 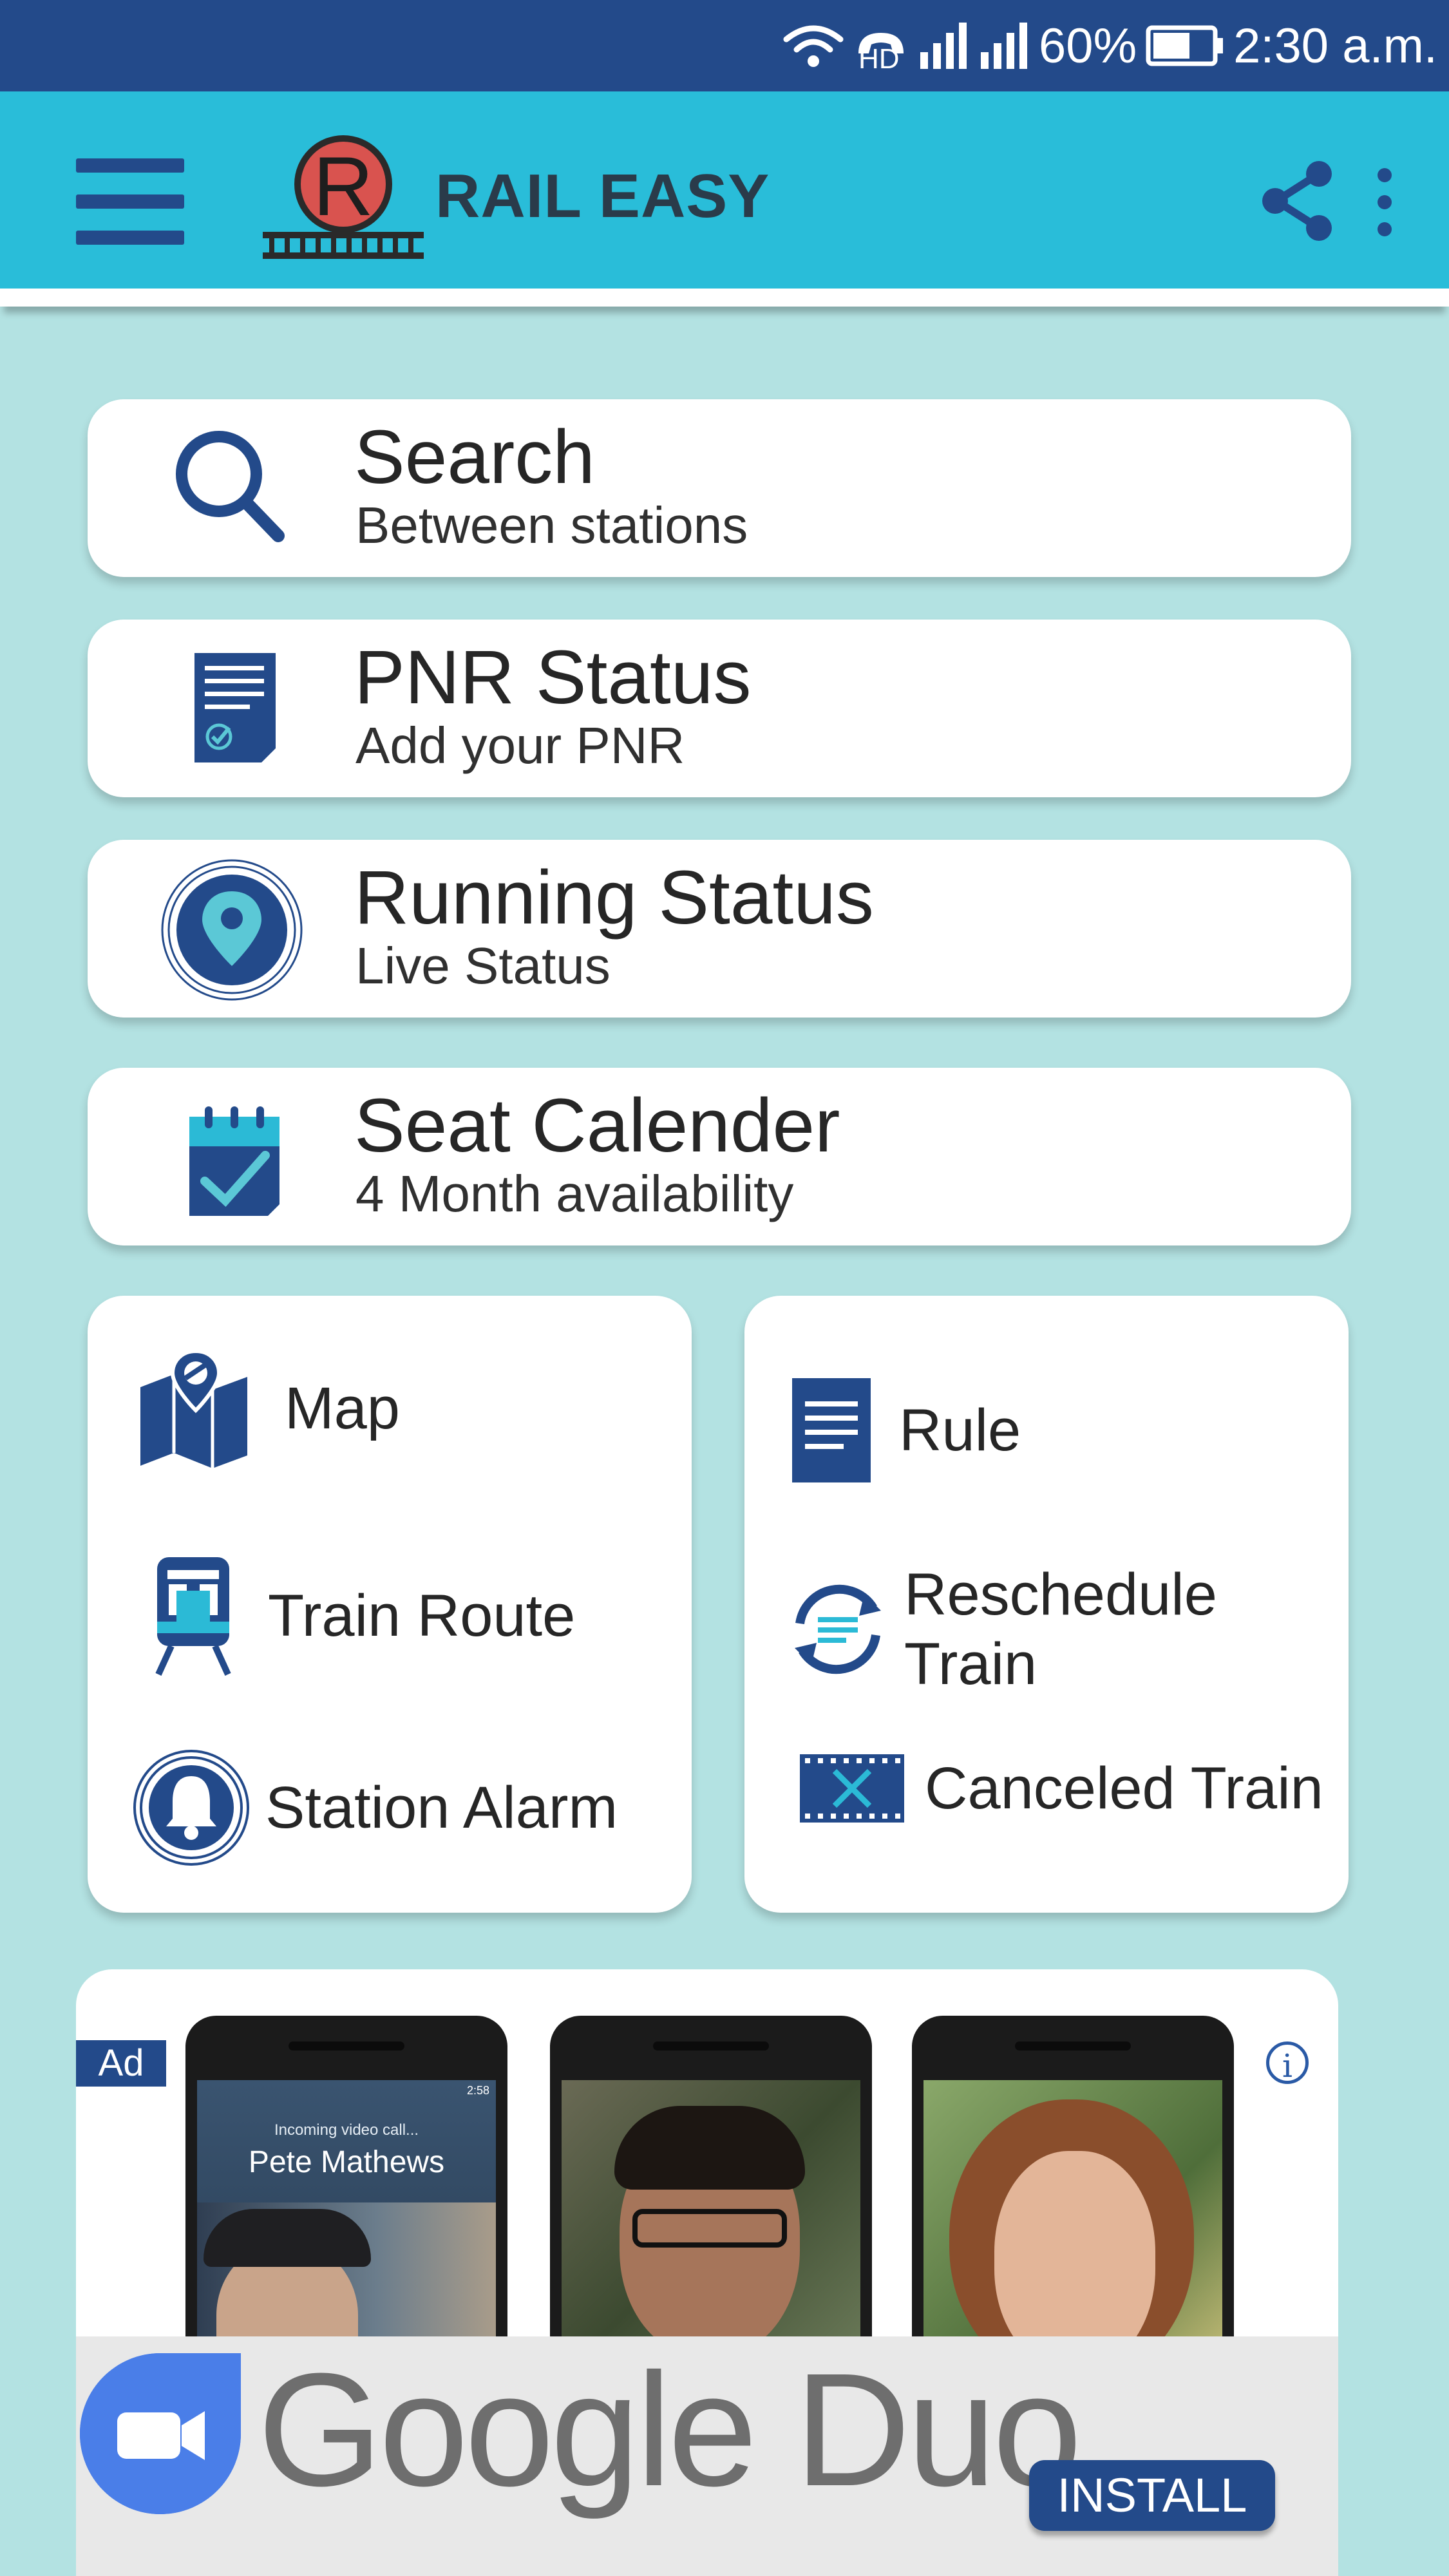 I want to click on left-menu-card: Map Train Route Station Alarm, so click(x=390, y=1605).